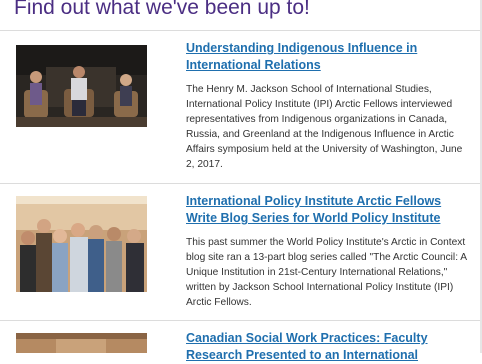 The width and height of the screenshot is (482, 364). I want to click on article-image, so click(81, 343).